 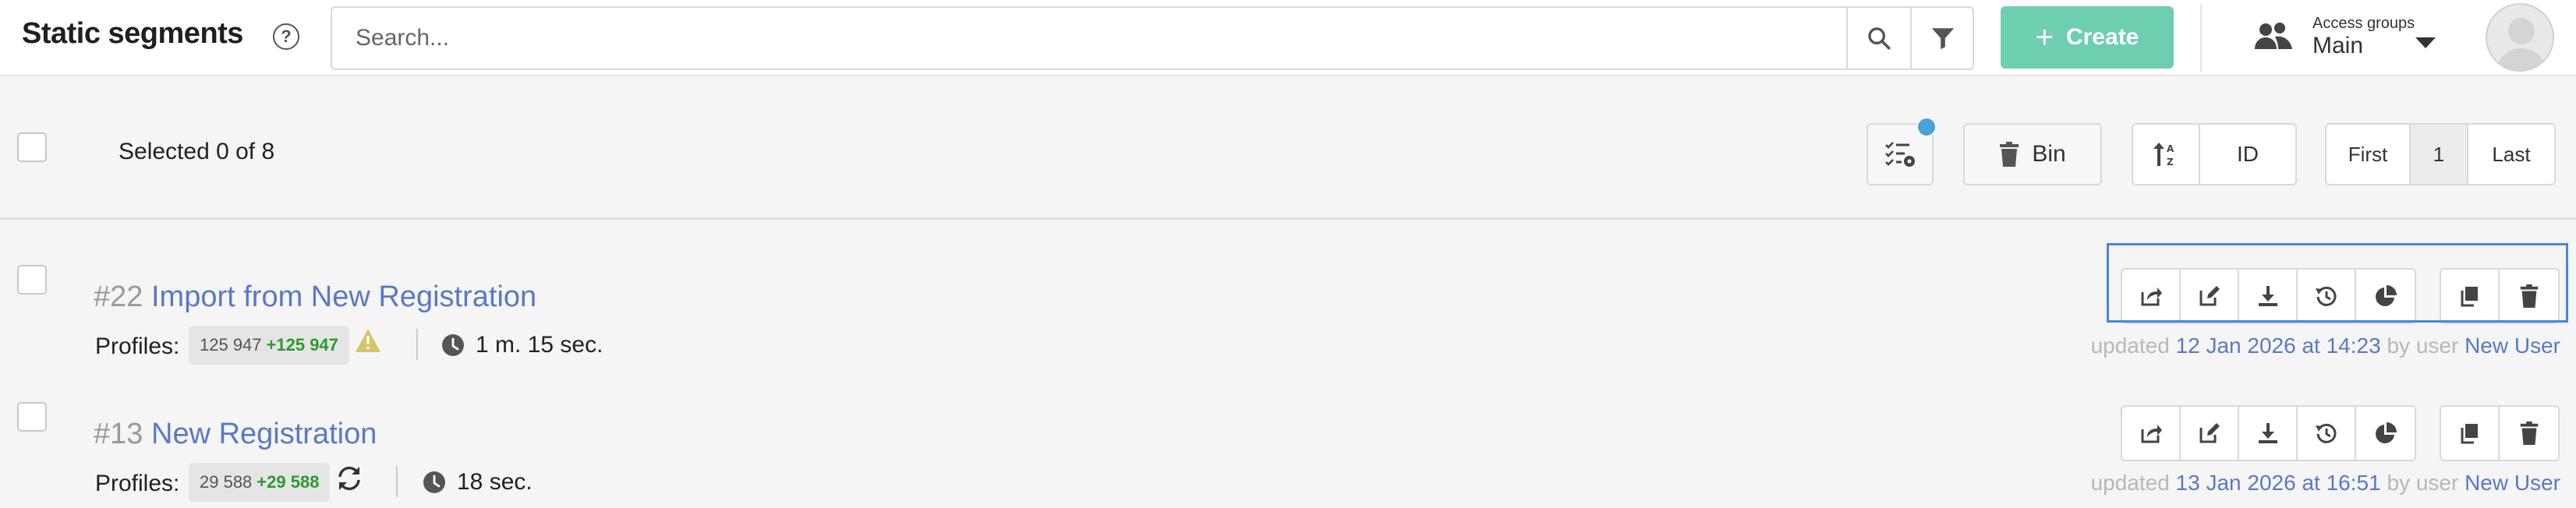 I want to click on profiles-count: 29 588, so click(x=226, y=482).